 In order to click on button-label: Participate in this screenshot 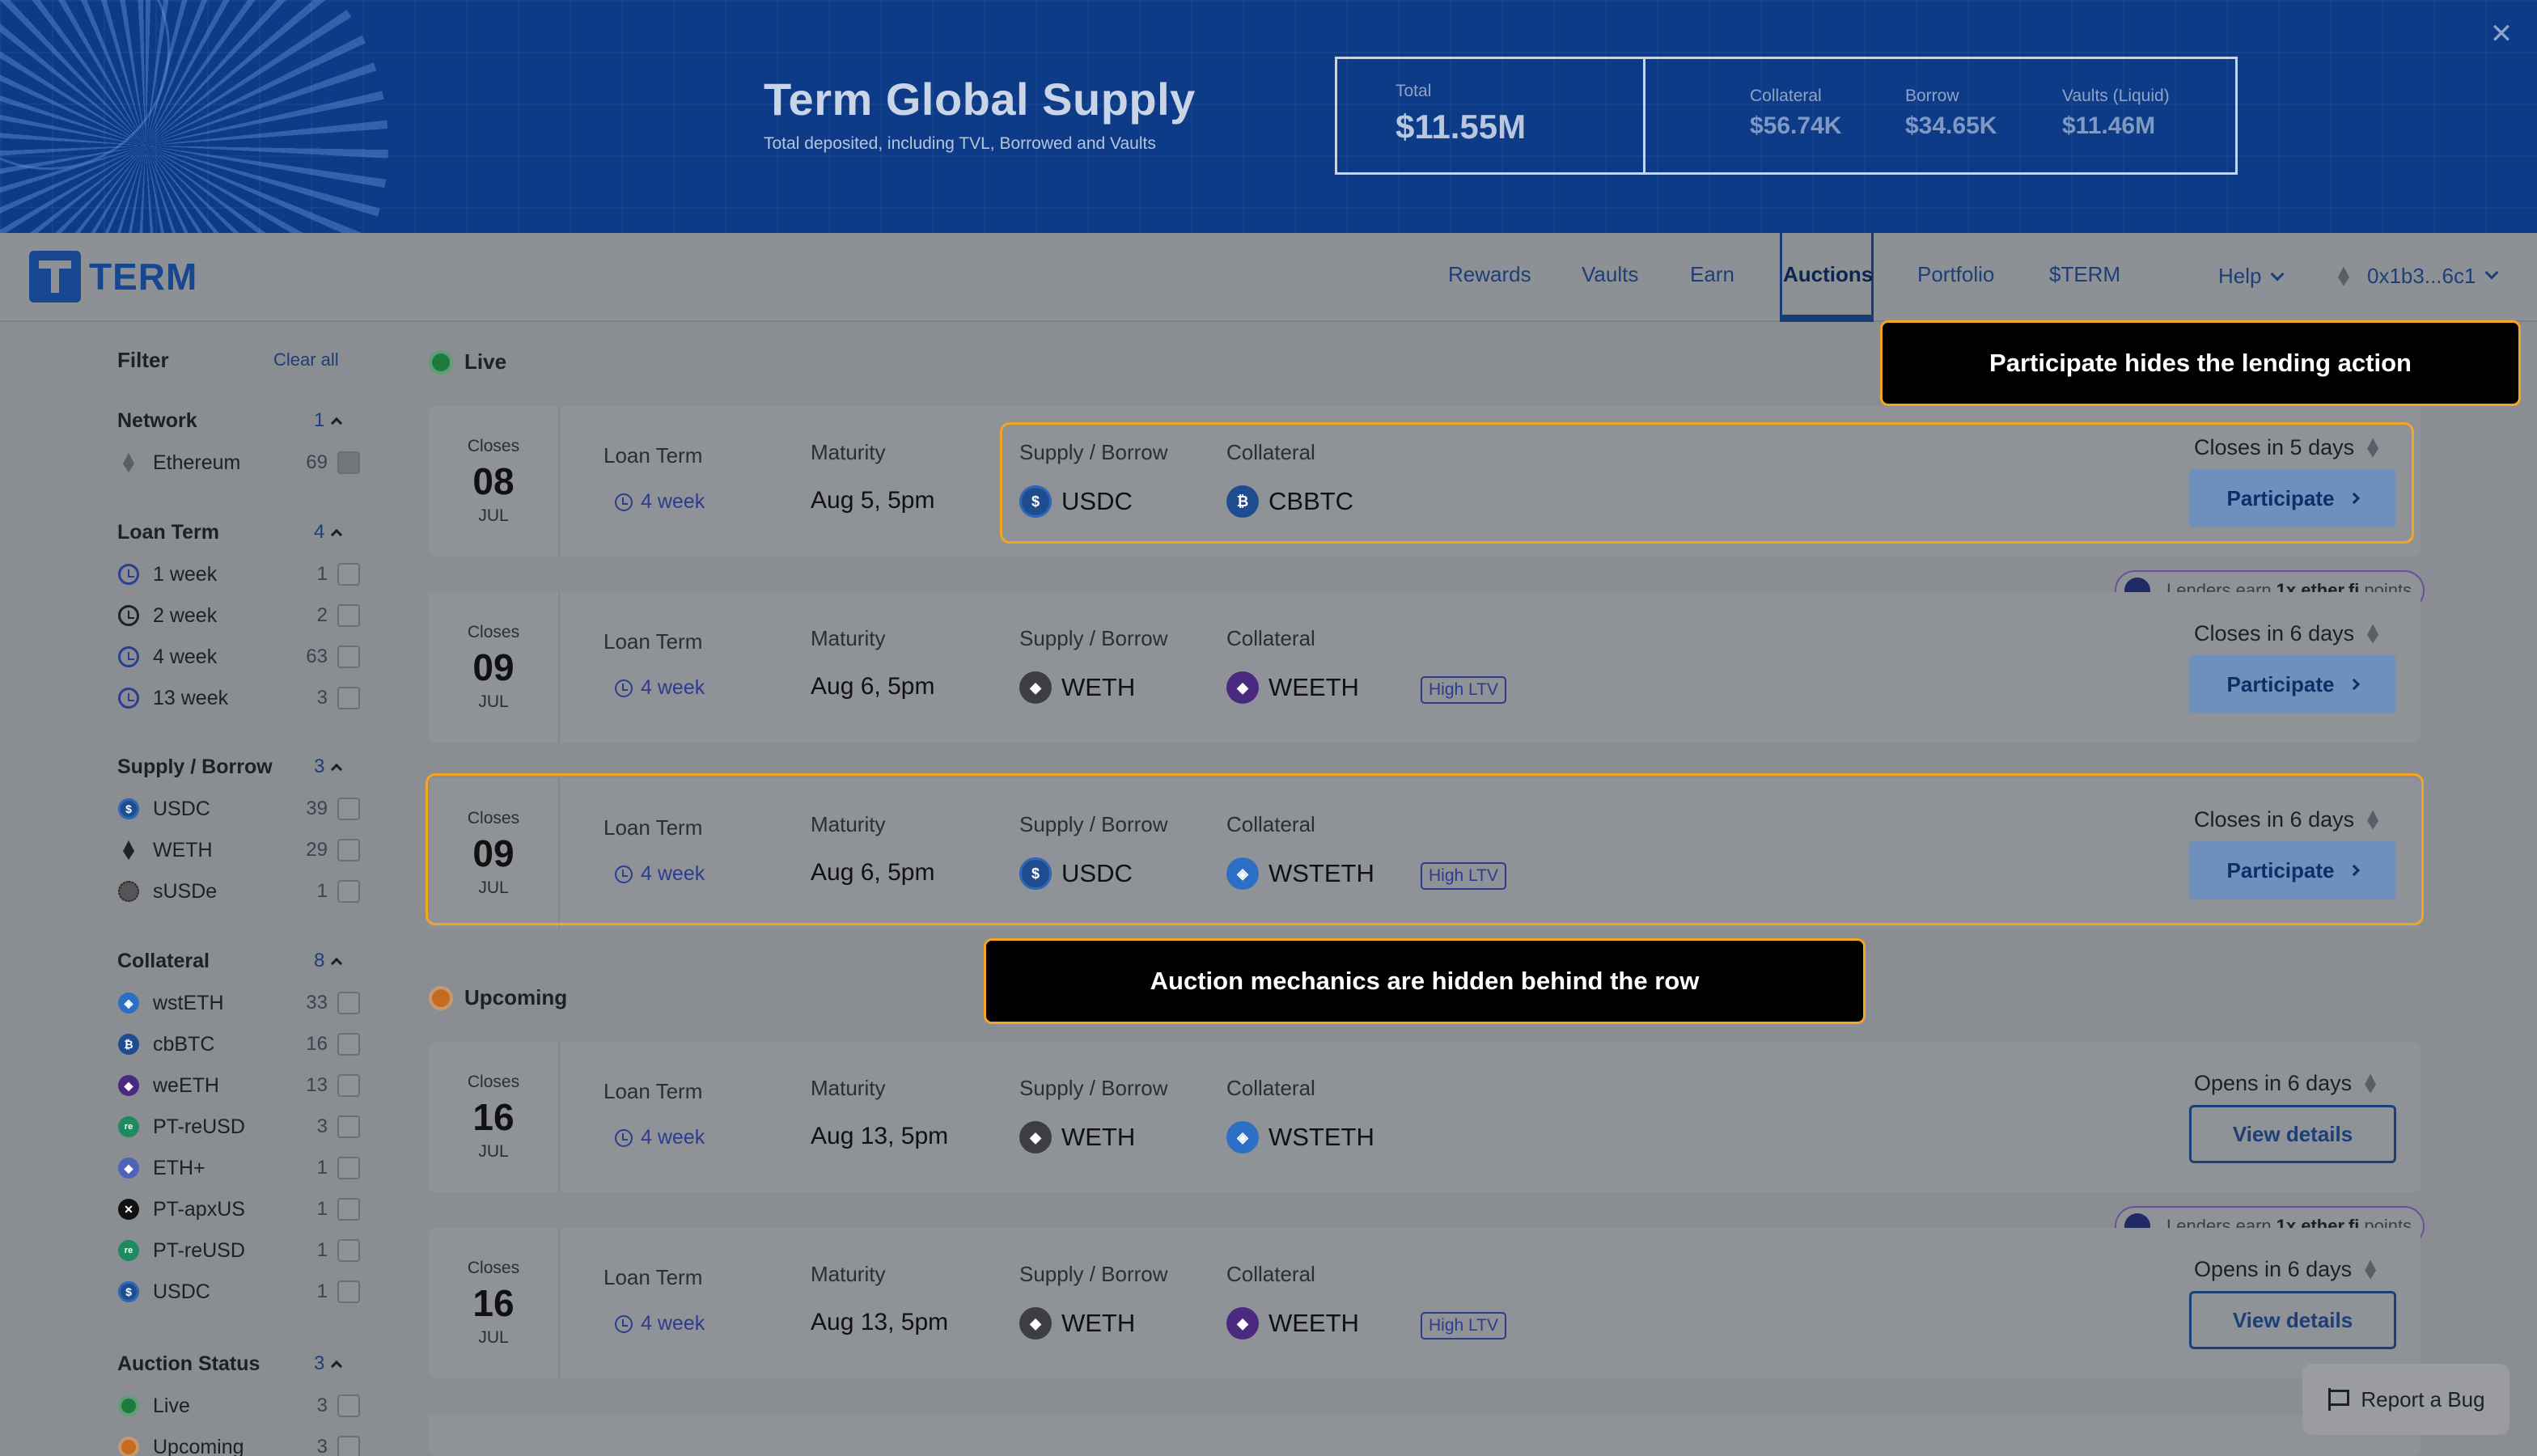, I will do `click(2280, 684)`.